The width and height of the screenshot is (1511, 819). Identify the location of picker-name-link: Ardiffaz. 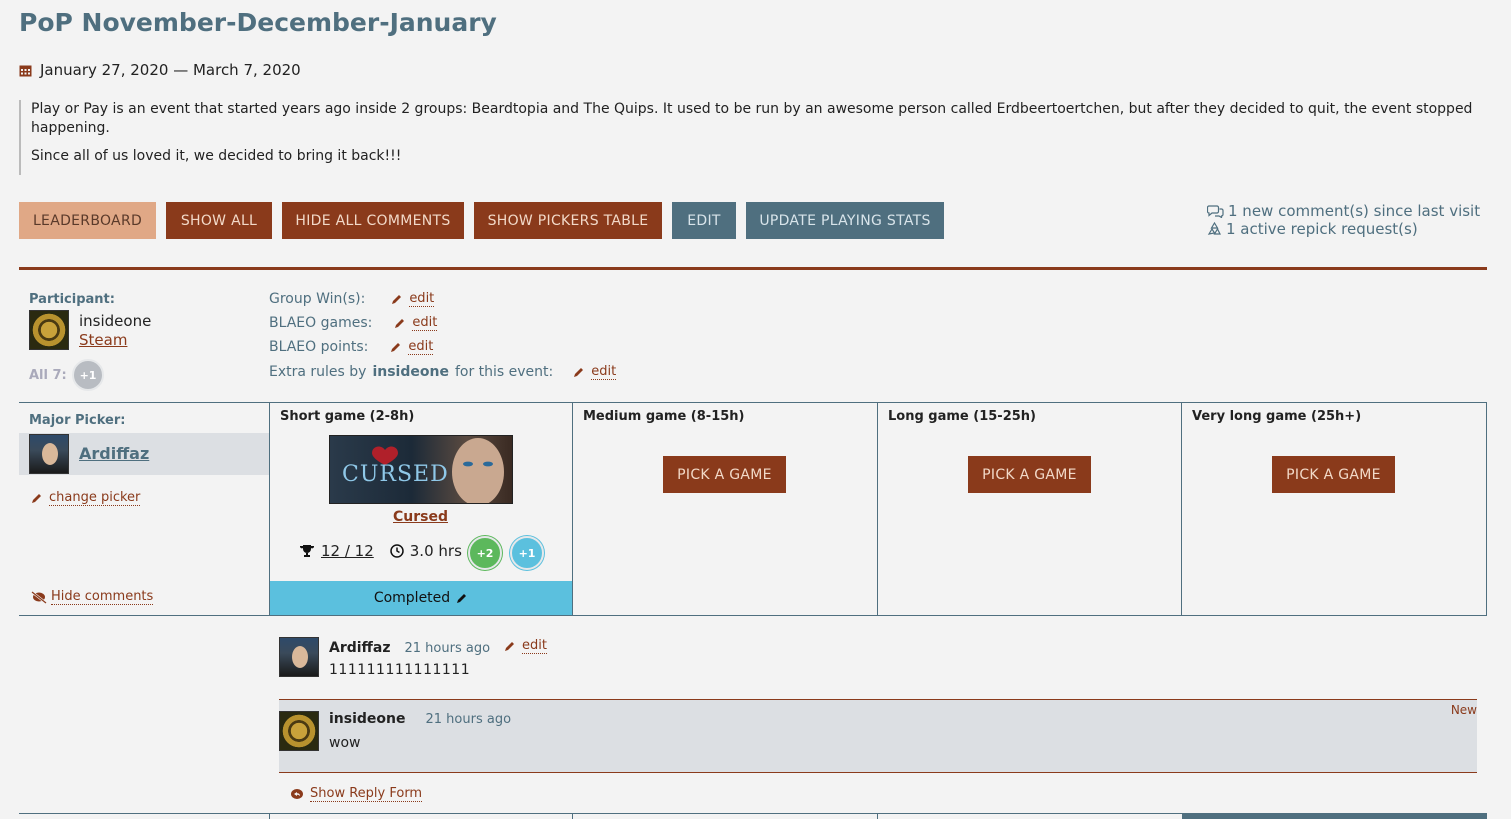
(114, 453).